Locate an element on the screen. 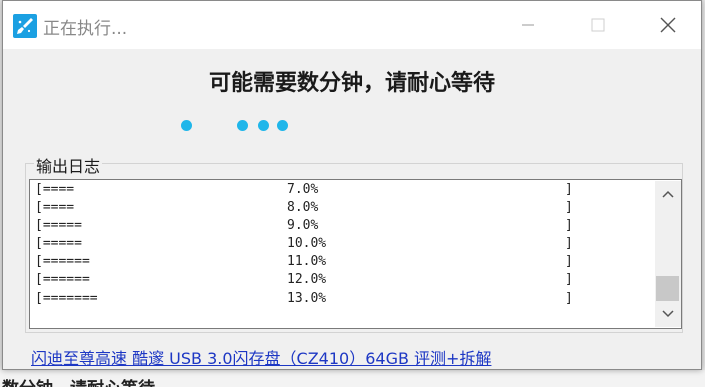 This screenshot has width=705, height=387. log-line: [====== 12.0% ] is located at coordinates (345, 281).